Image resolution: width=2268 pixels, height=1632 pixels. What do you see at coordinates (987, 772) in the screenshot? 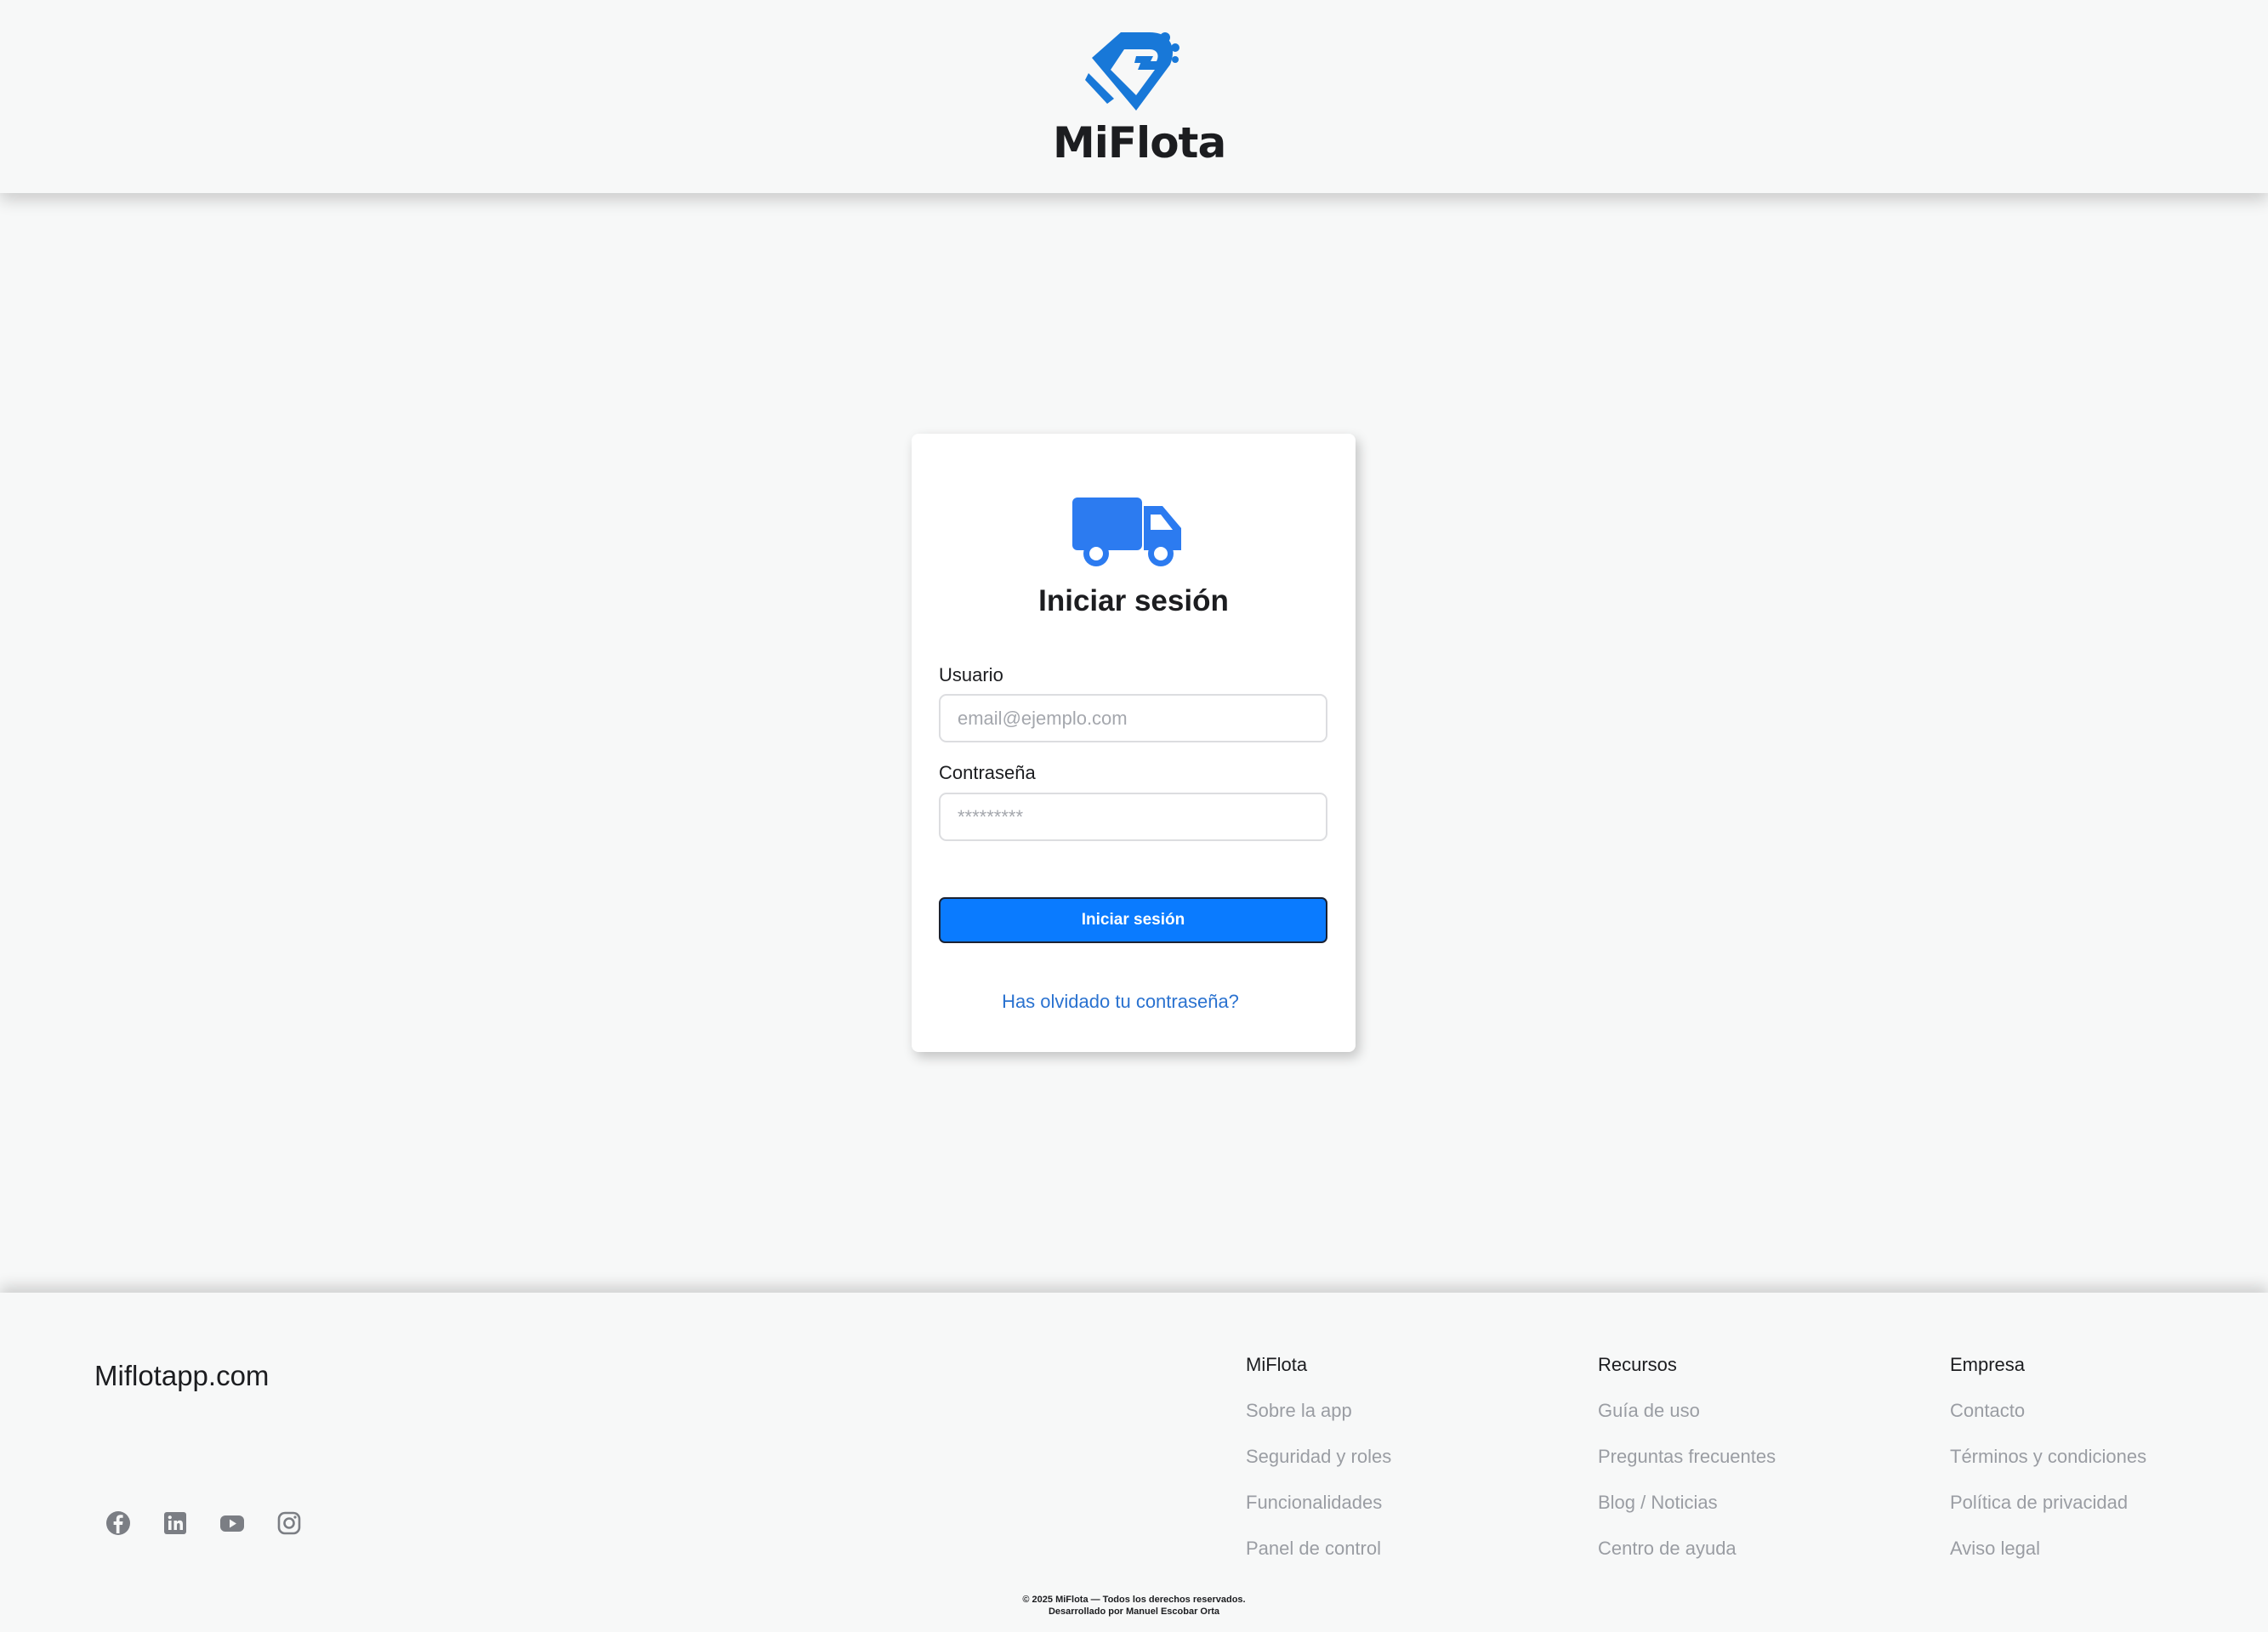
I see `password-label: Contraseña` at bounding box center [987, 772].